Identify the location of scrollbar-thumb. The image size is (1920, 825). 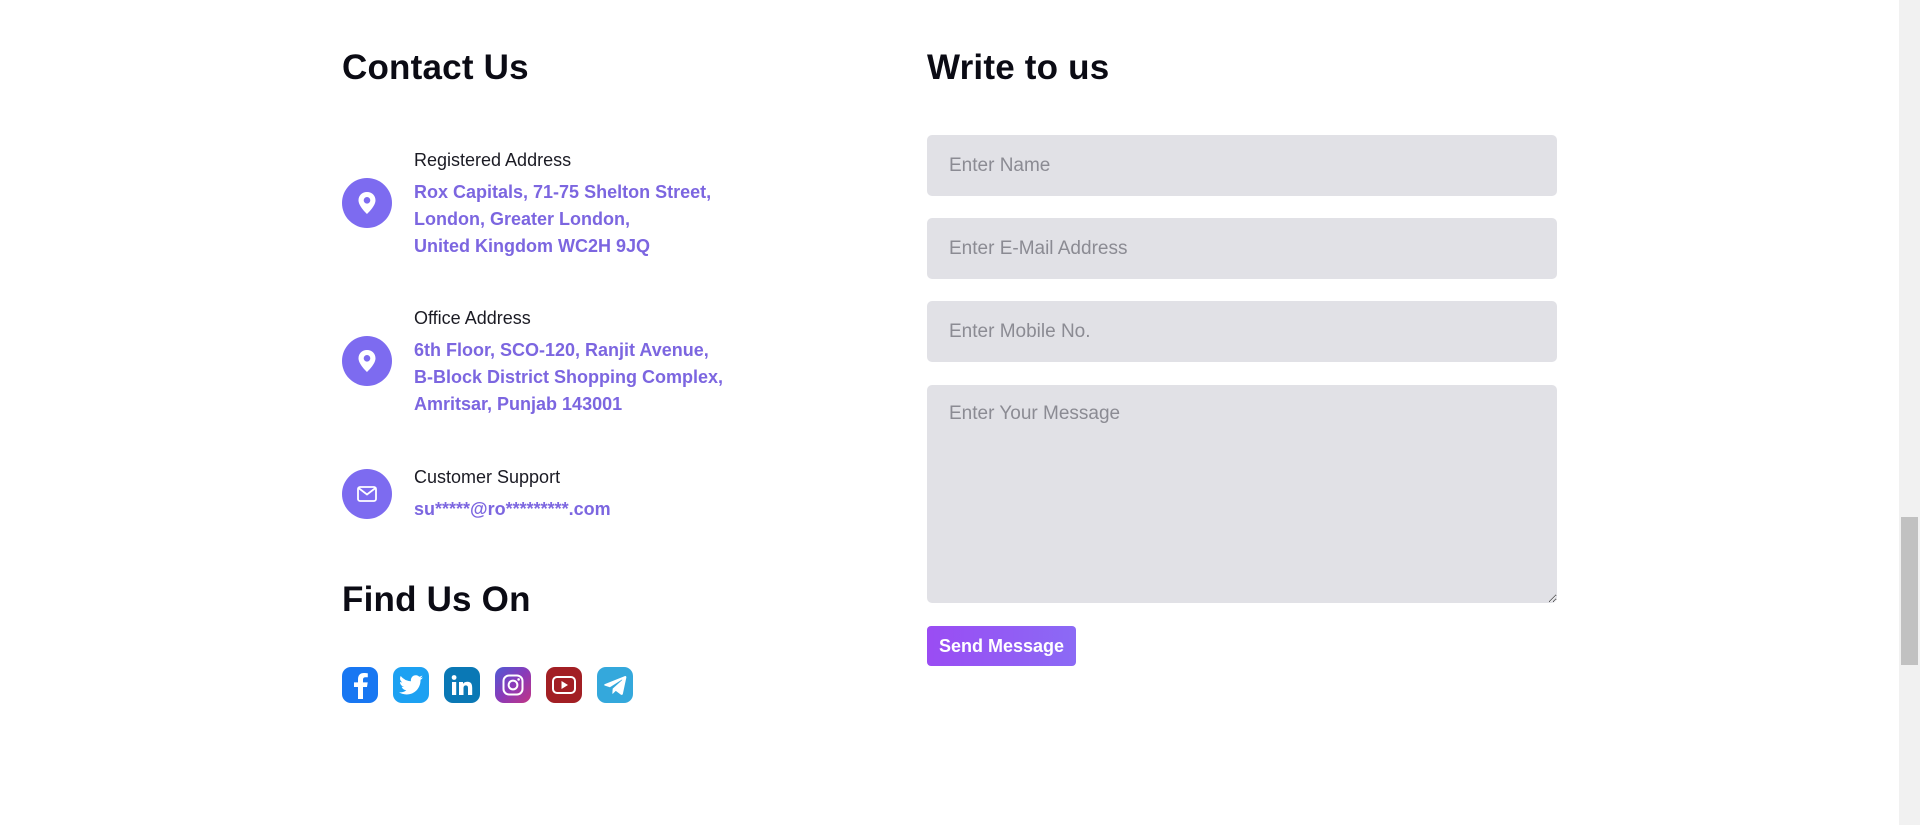
(1909, 591).